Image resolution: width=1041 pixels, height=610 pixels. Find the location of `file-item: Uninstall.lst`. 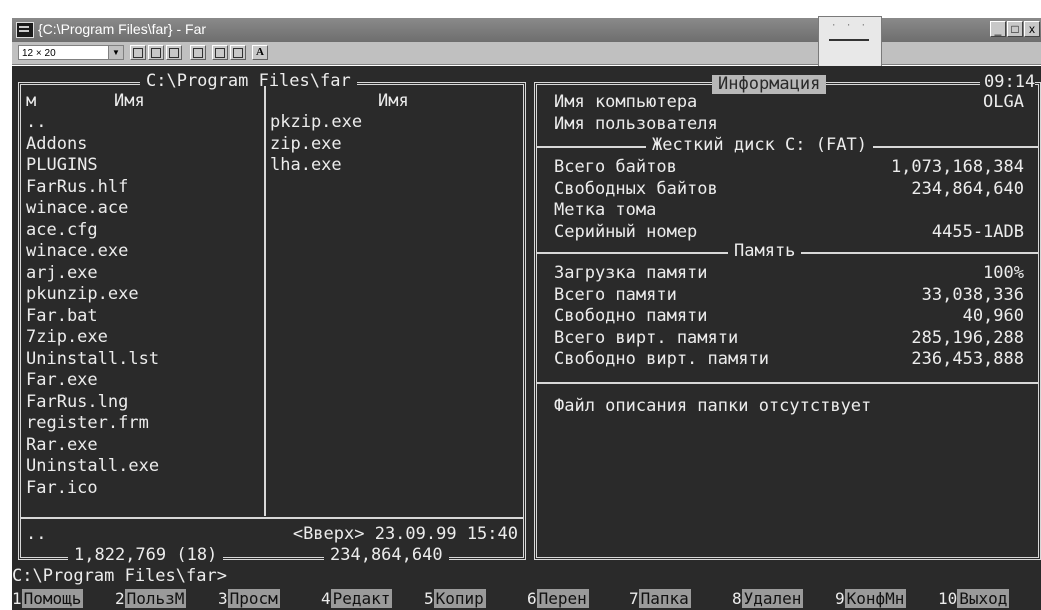

file-item: Uninstall.lst is located at coordinates (92, 359).